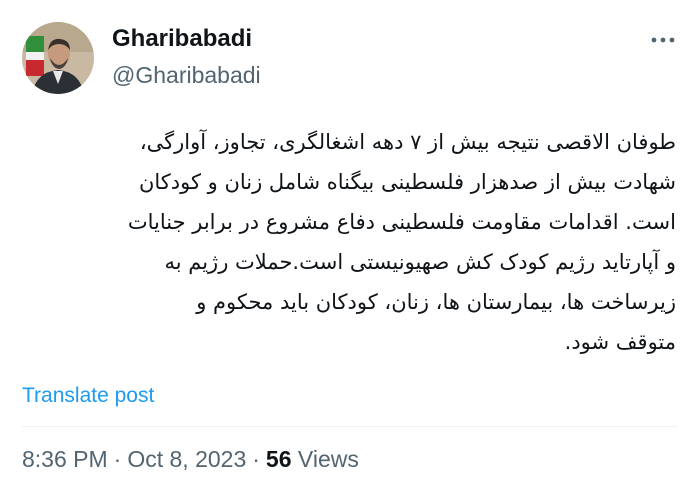  Describe the element at coordinates (186, 75) in the screenshot. I see `author-handle: @Gharibabadi` at that location.